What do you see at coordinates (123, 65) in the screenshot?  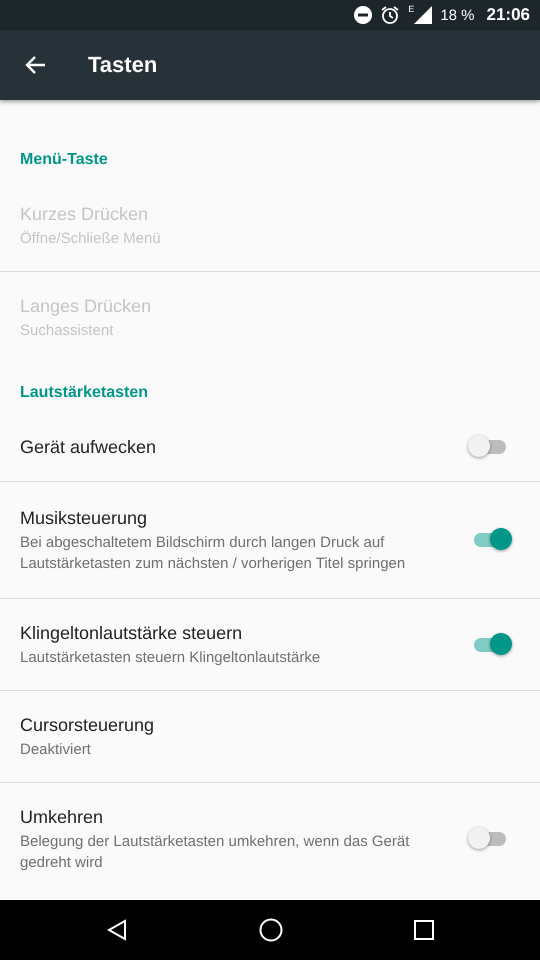 I see `screen-title: Tasten` at bounding box center [123, 65].